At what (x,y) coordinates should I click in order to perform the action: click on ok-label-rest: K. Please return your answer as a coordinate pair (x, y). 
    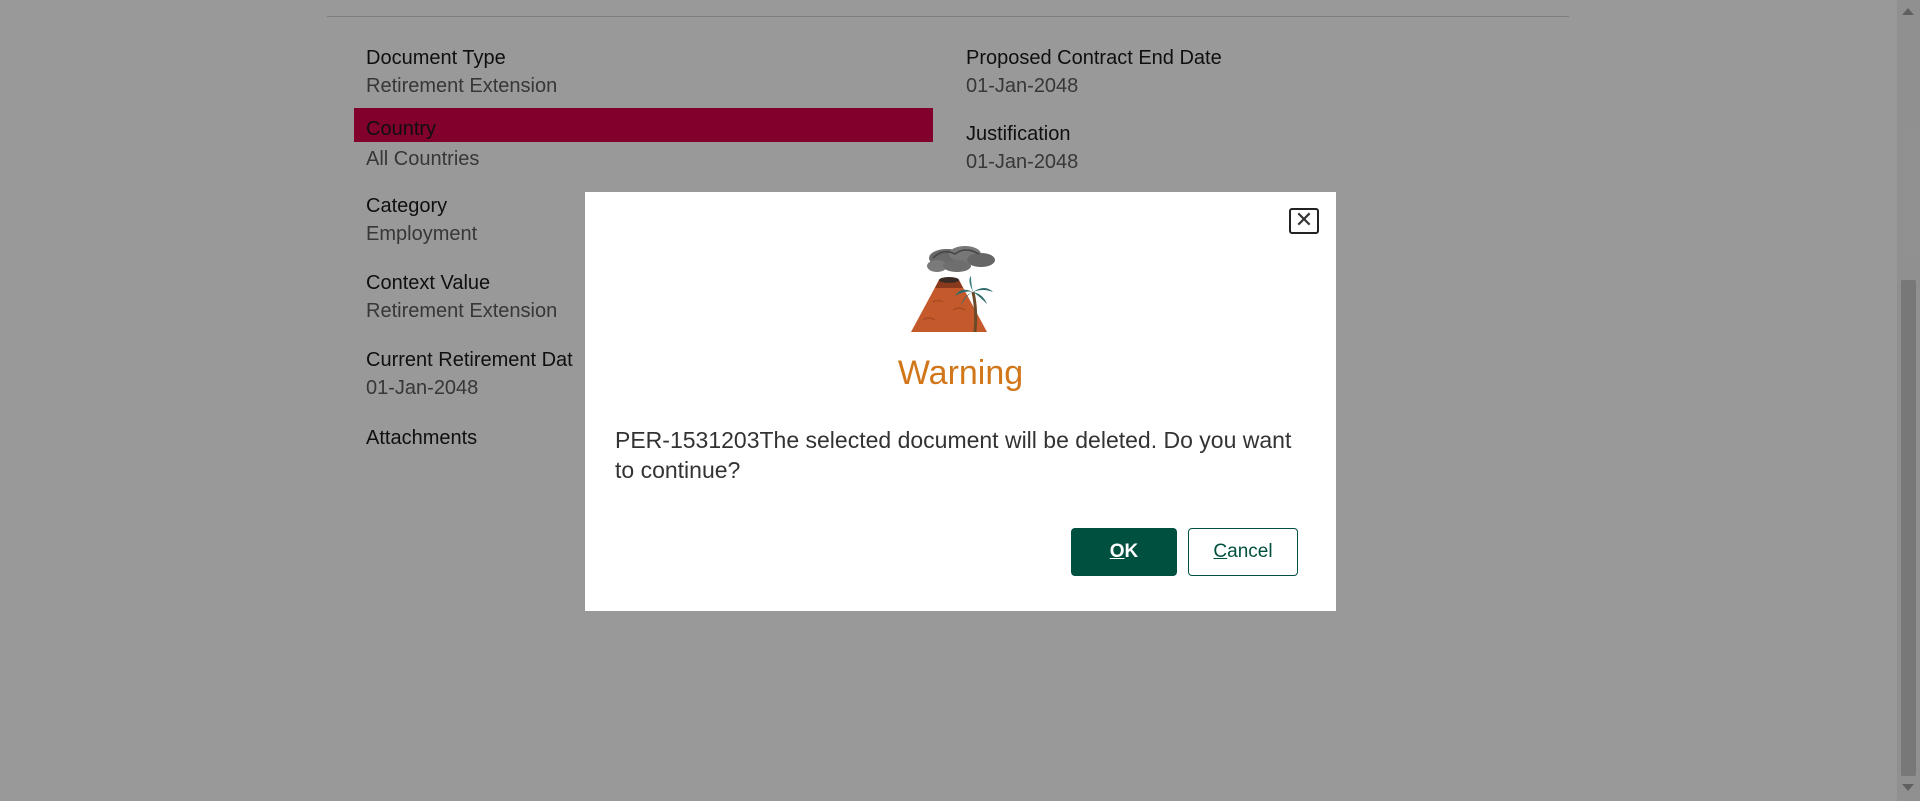
    Looking at the image, I should click on (1131, 551).